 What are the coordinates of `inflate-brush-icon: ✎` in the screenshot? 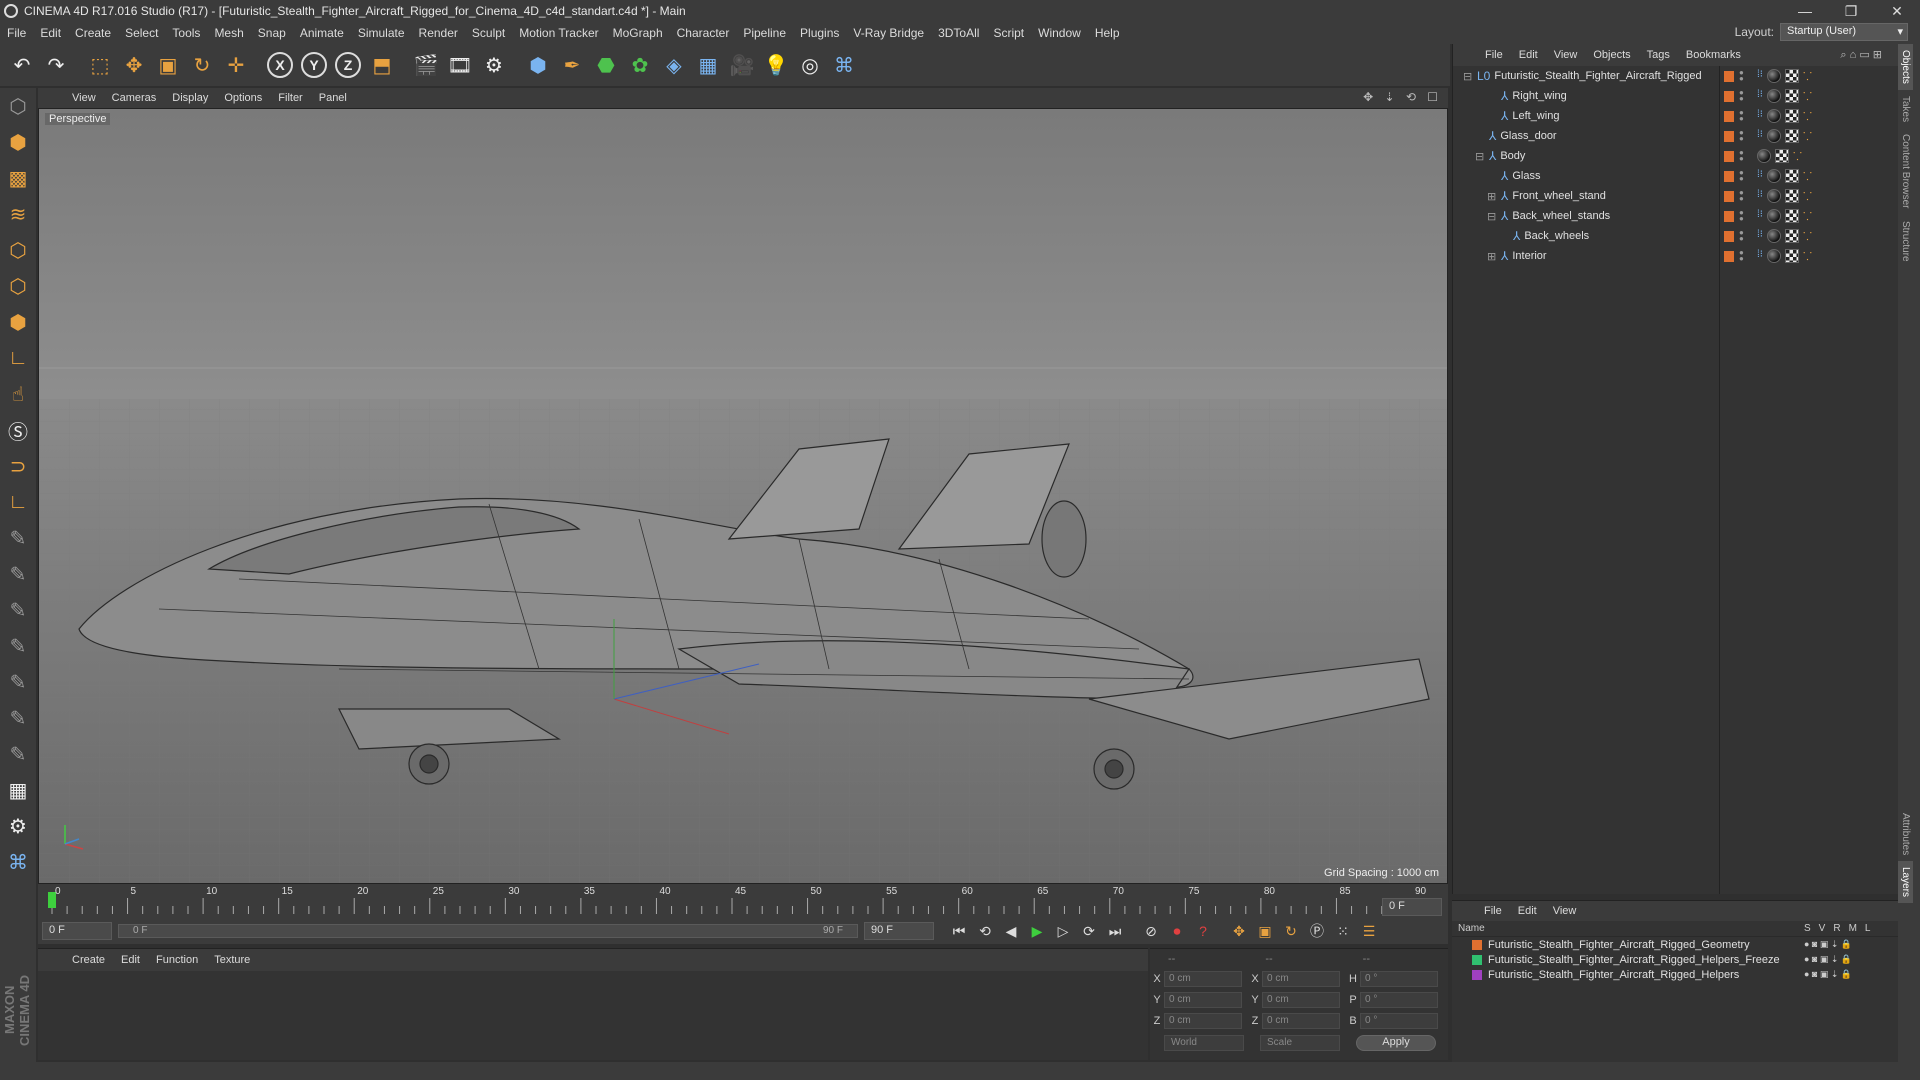 It's located at (18, 754).